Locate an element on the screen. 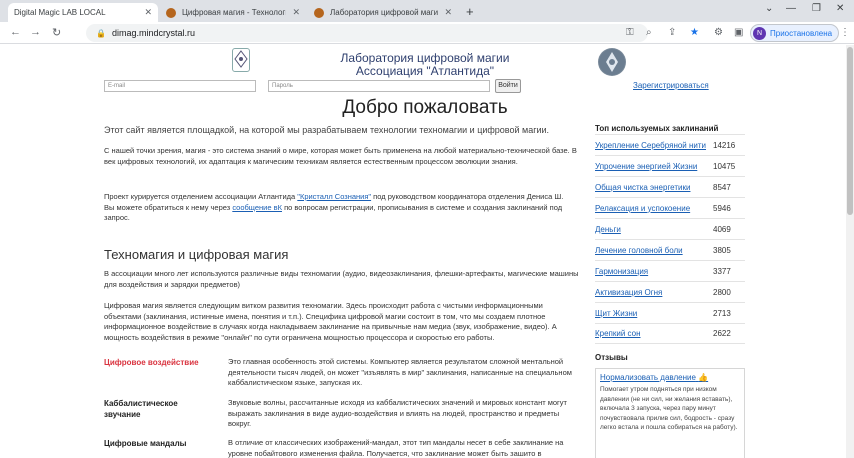 This screenshot has width=854, height=458. spell-row: Щит Жизни 2713 is located at coordinates (670, 312).